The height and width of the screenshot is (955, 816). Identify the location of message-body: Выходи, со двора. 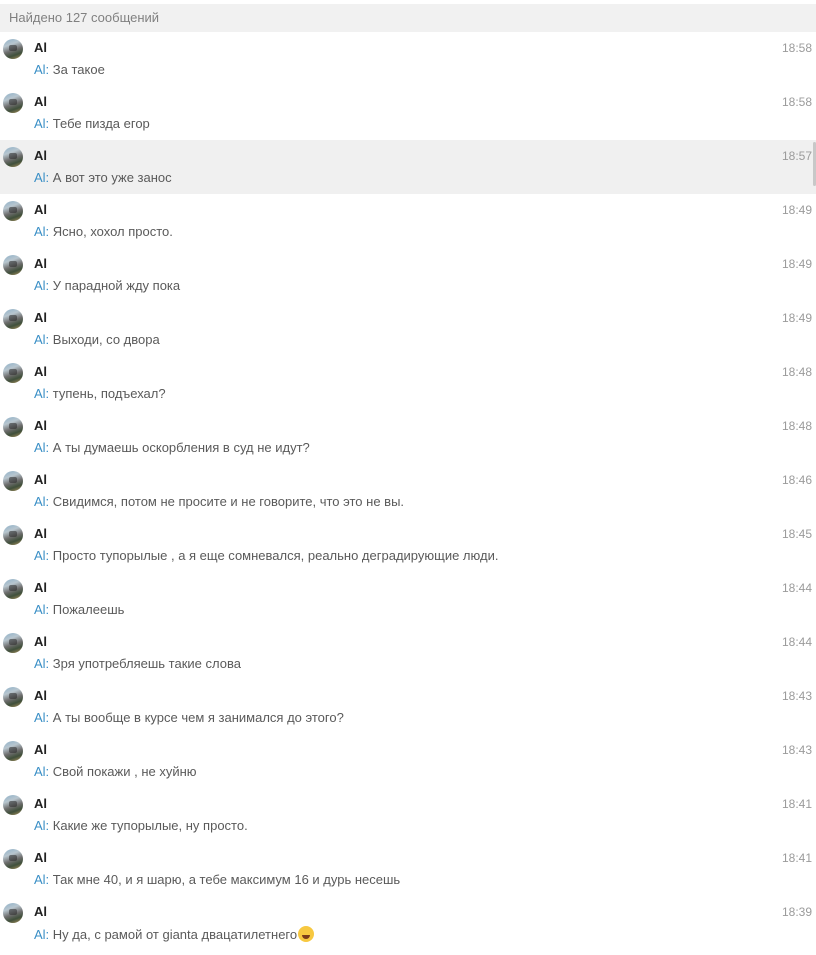
(106, 339).